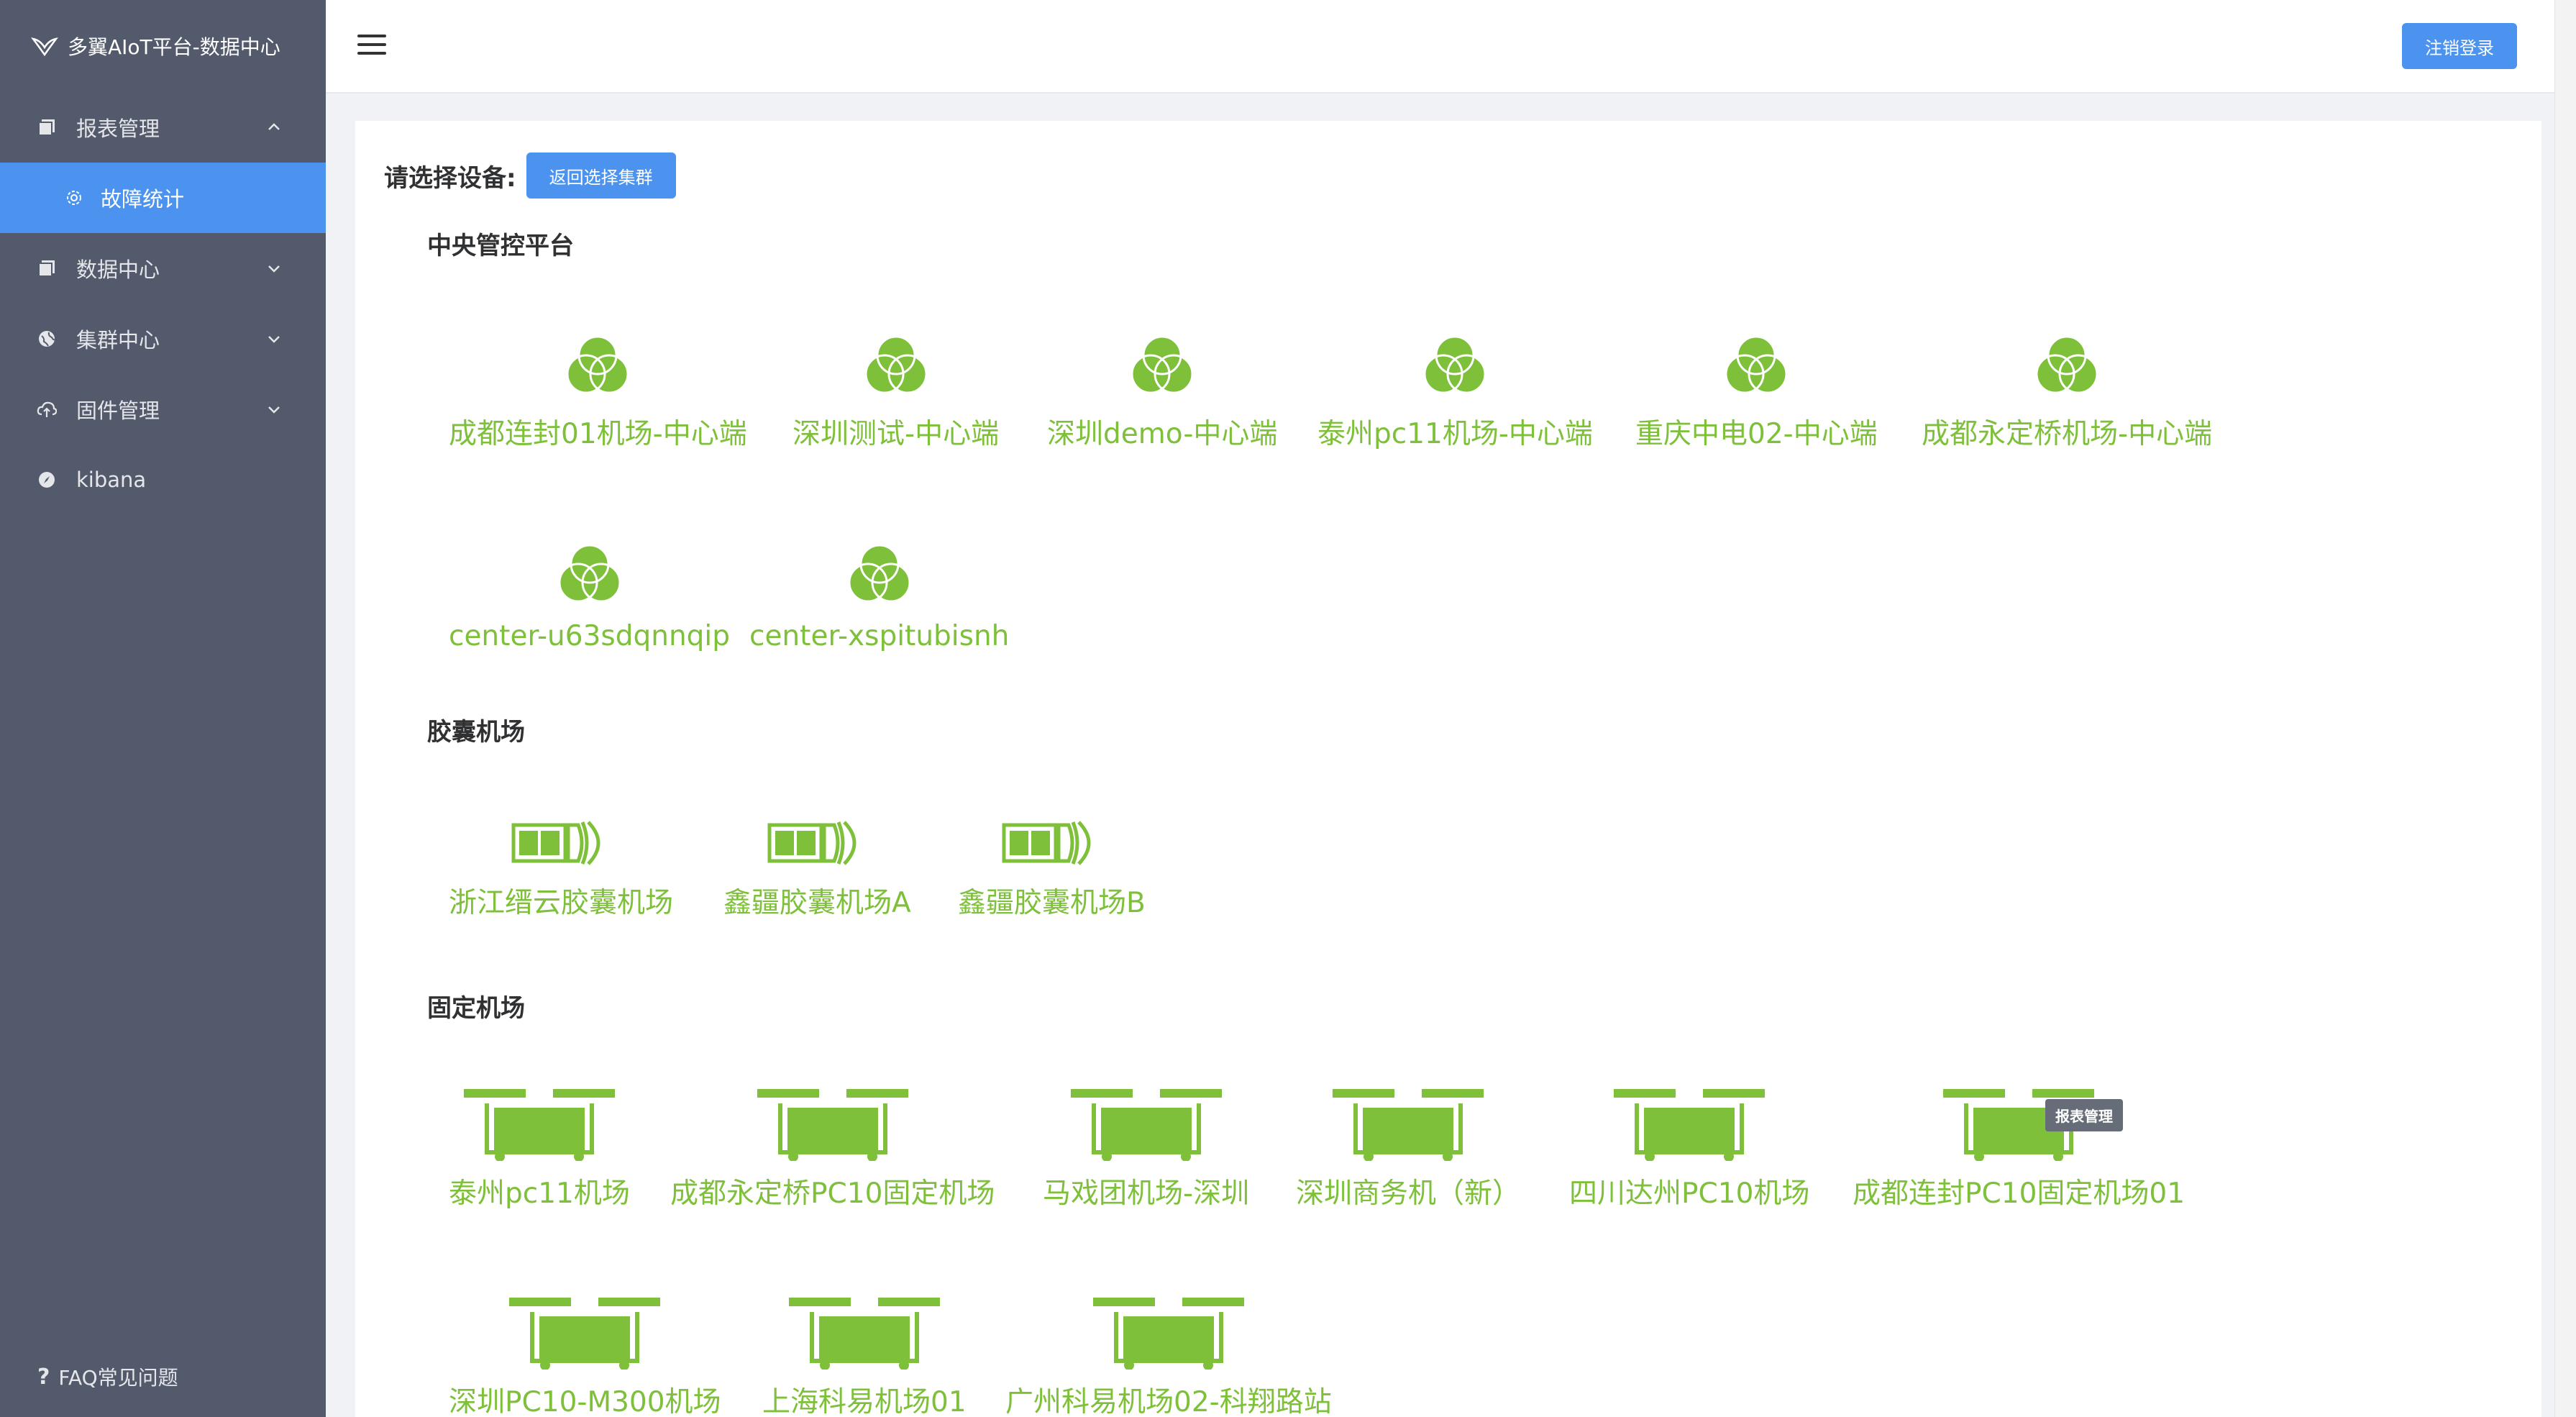  What do you see at coordinates (47, 339) in the screenshot?
I see `globe-icon` at bounding box center [47, 339].